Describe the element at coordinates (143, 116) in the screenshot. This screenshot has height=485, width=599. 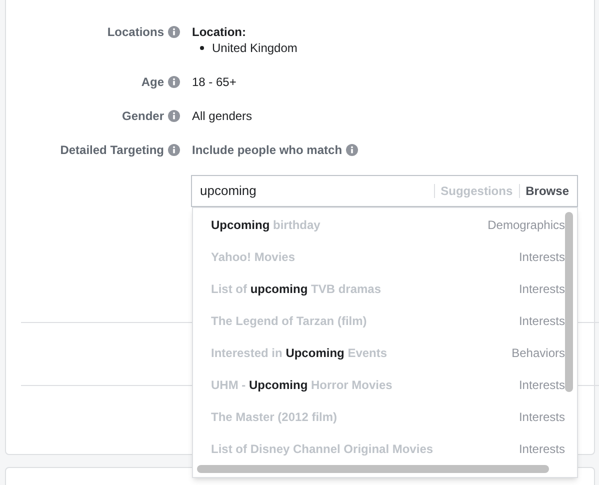
I see `field-label: Gender` at that location.